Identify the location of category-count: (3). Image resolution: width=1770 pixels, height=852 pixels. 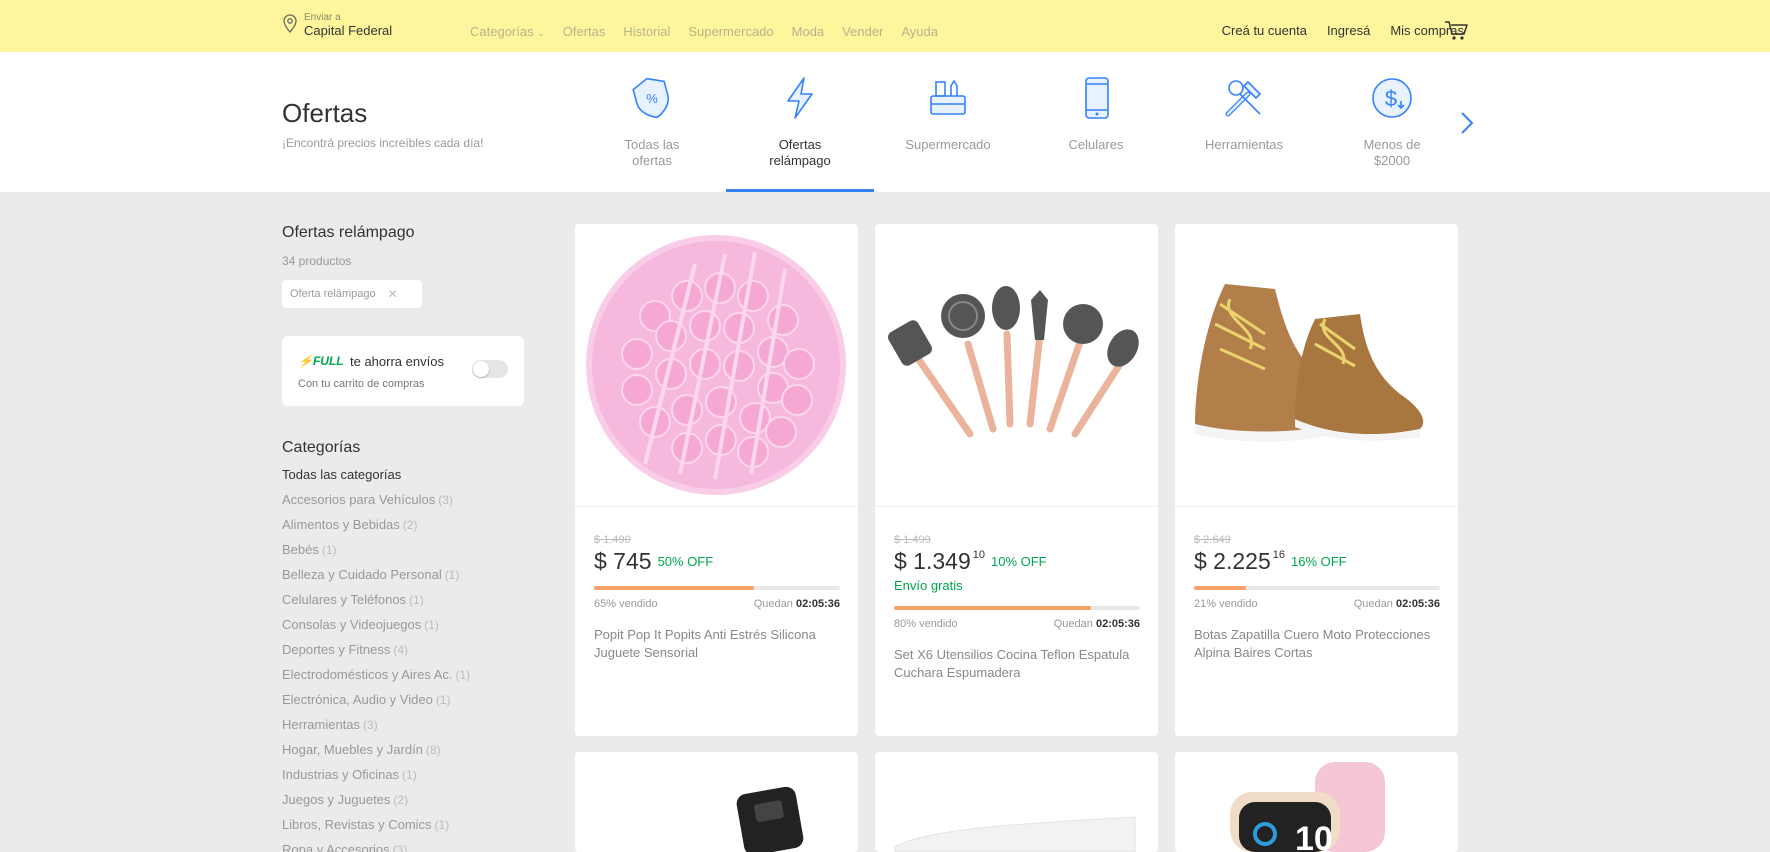
(400, 847).